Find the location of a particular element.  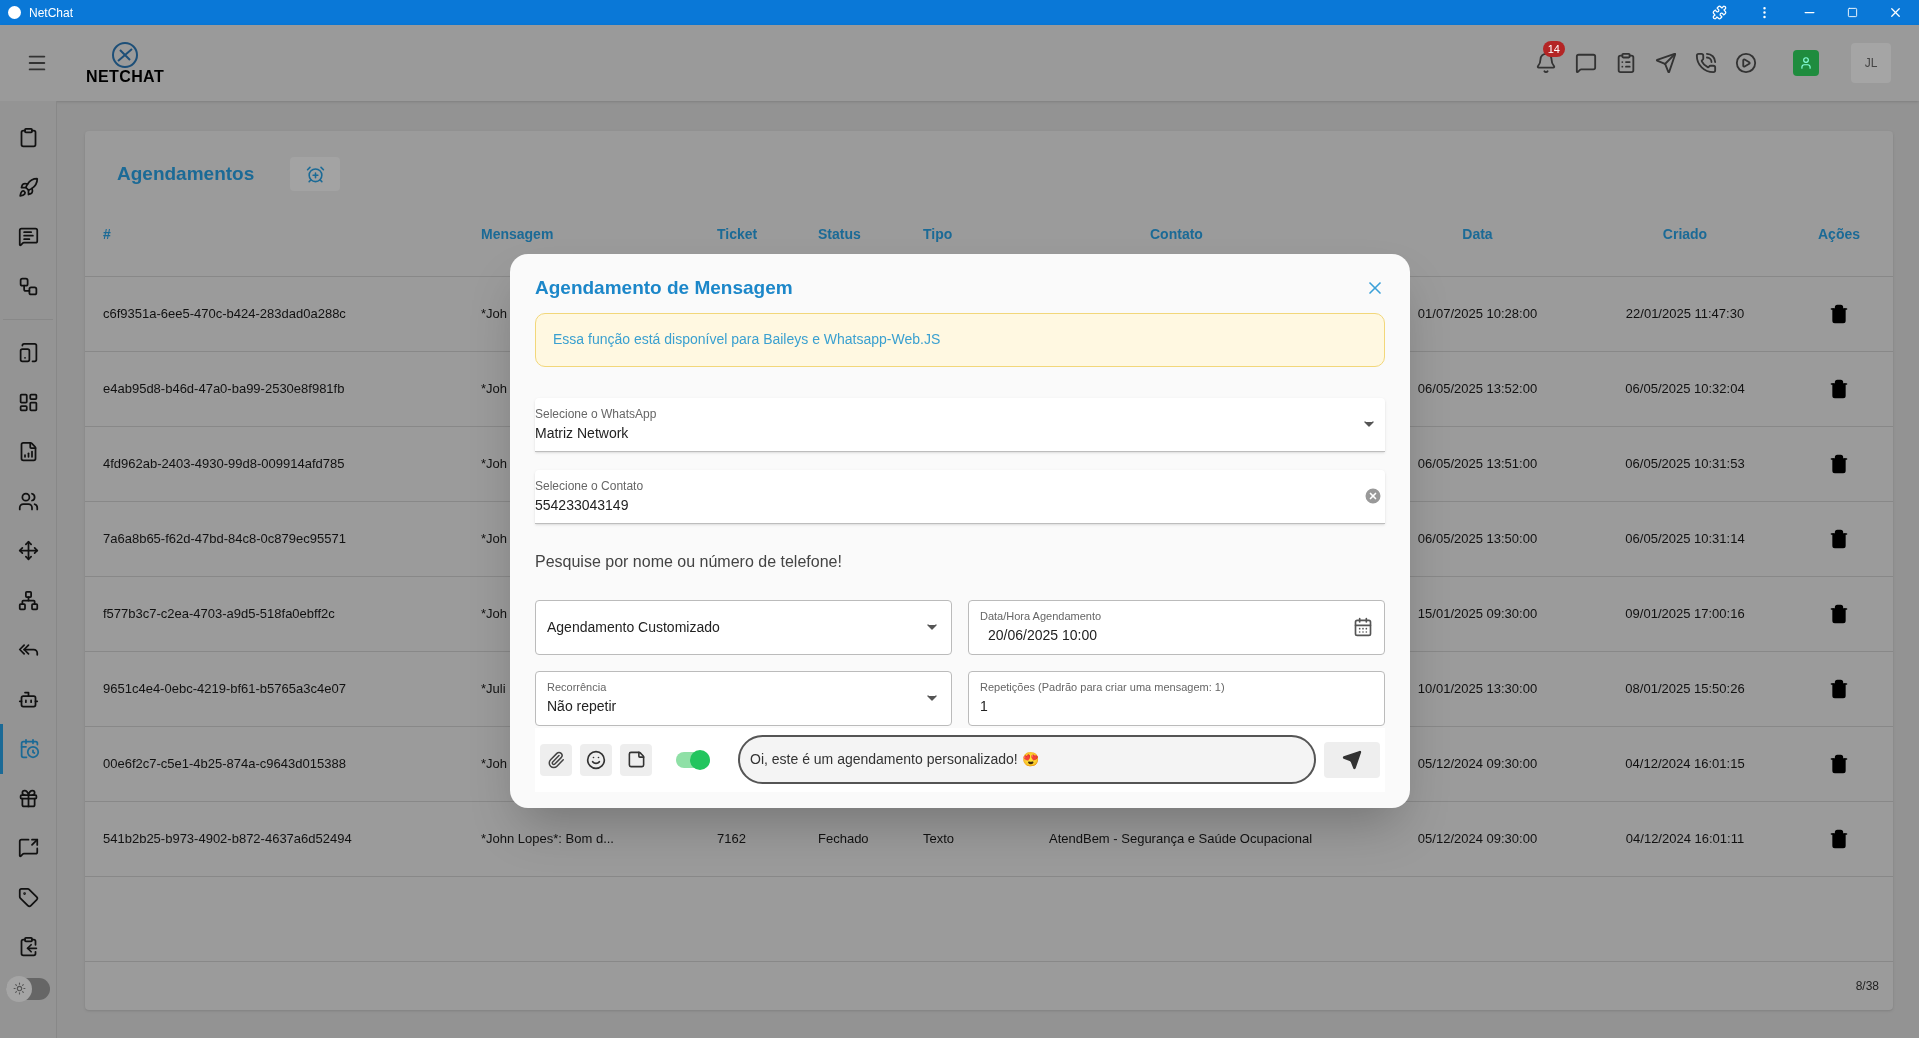

logo-text: NETCHAT is located at coordinates (125, 77).